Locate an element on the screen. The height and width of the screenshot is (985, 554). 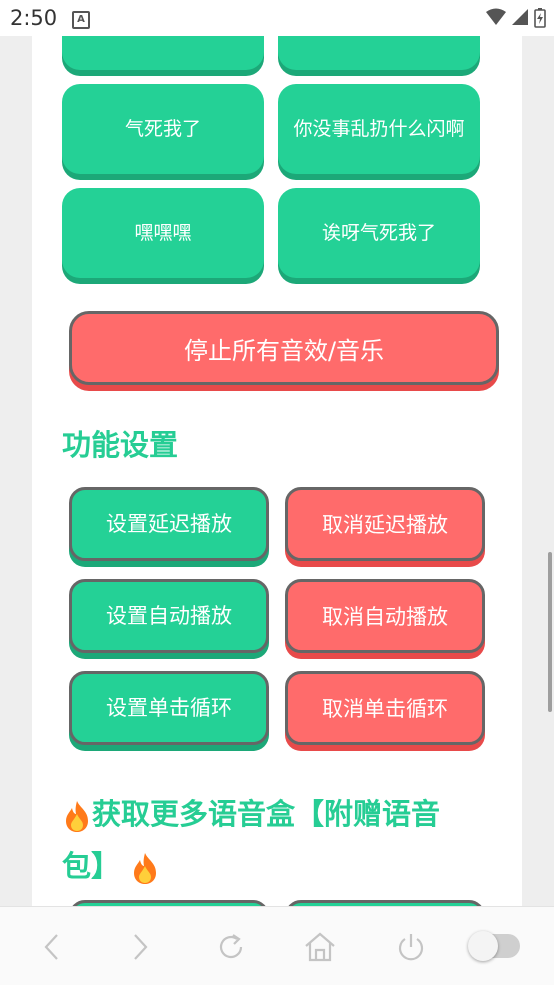
bottom-navigation is located at coordinates (277, 945).